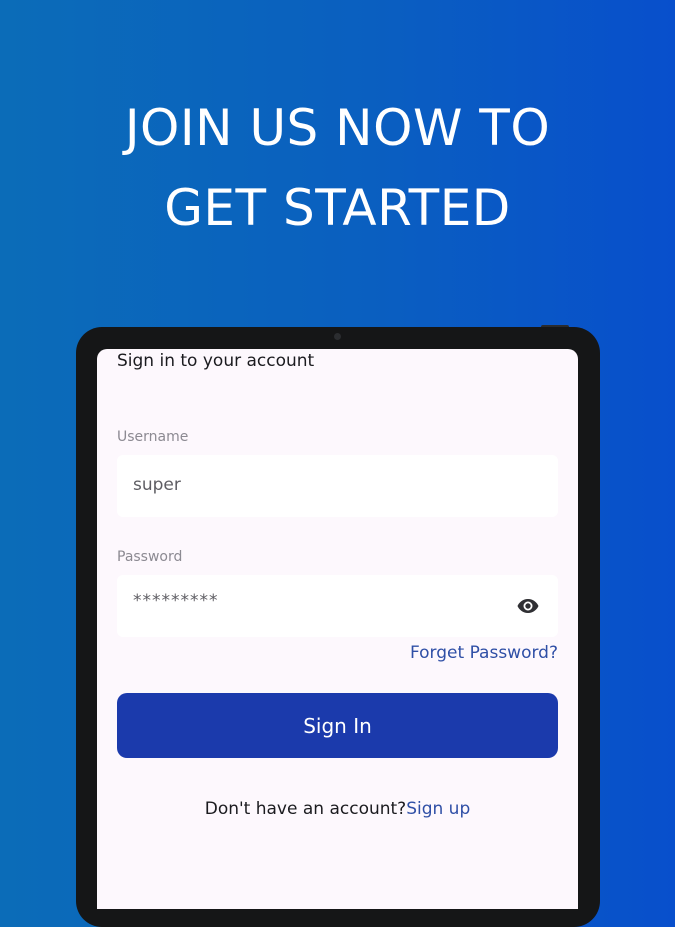  I want to click on password-label: Password, so click(150, 557).